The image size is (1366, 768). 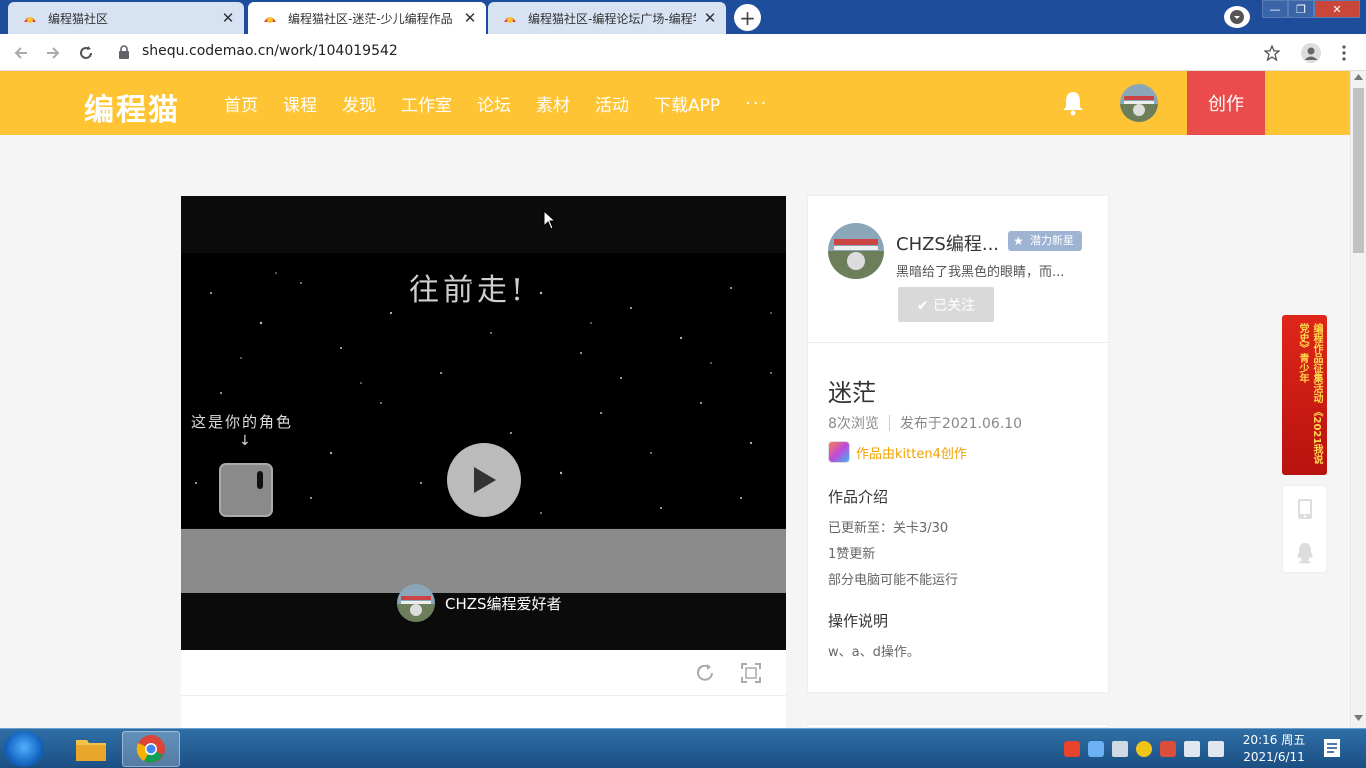 I want to click on nav-courses: 课程, so click(x=300, y=103).